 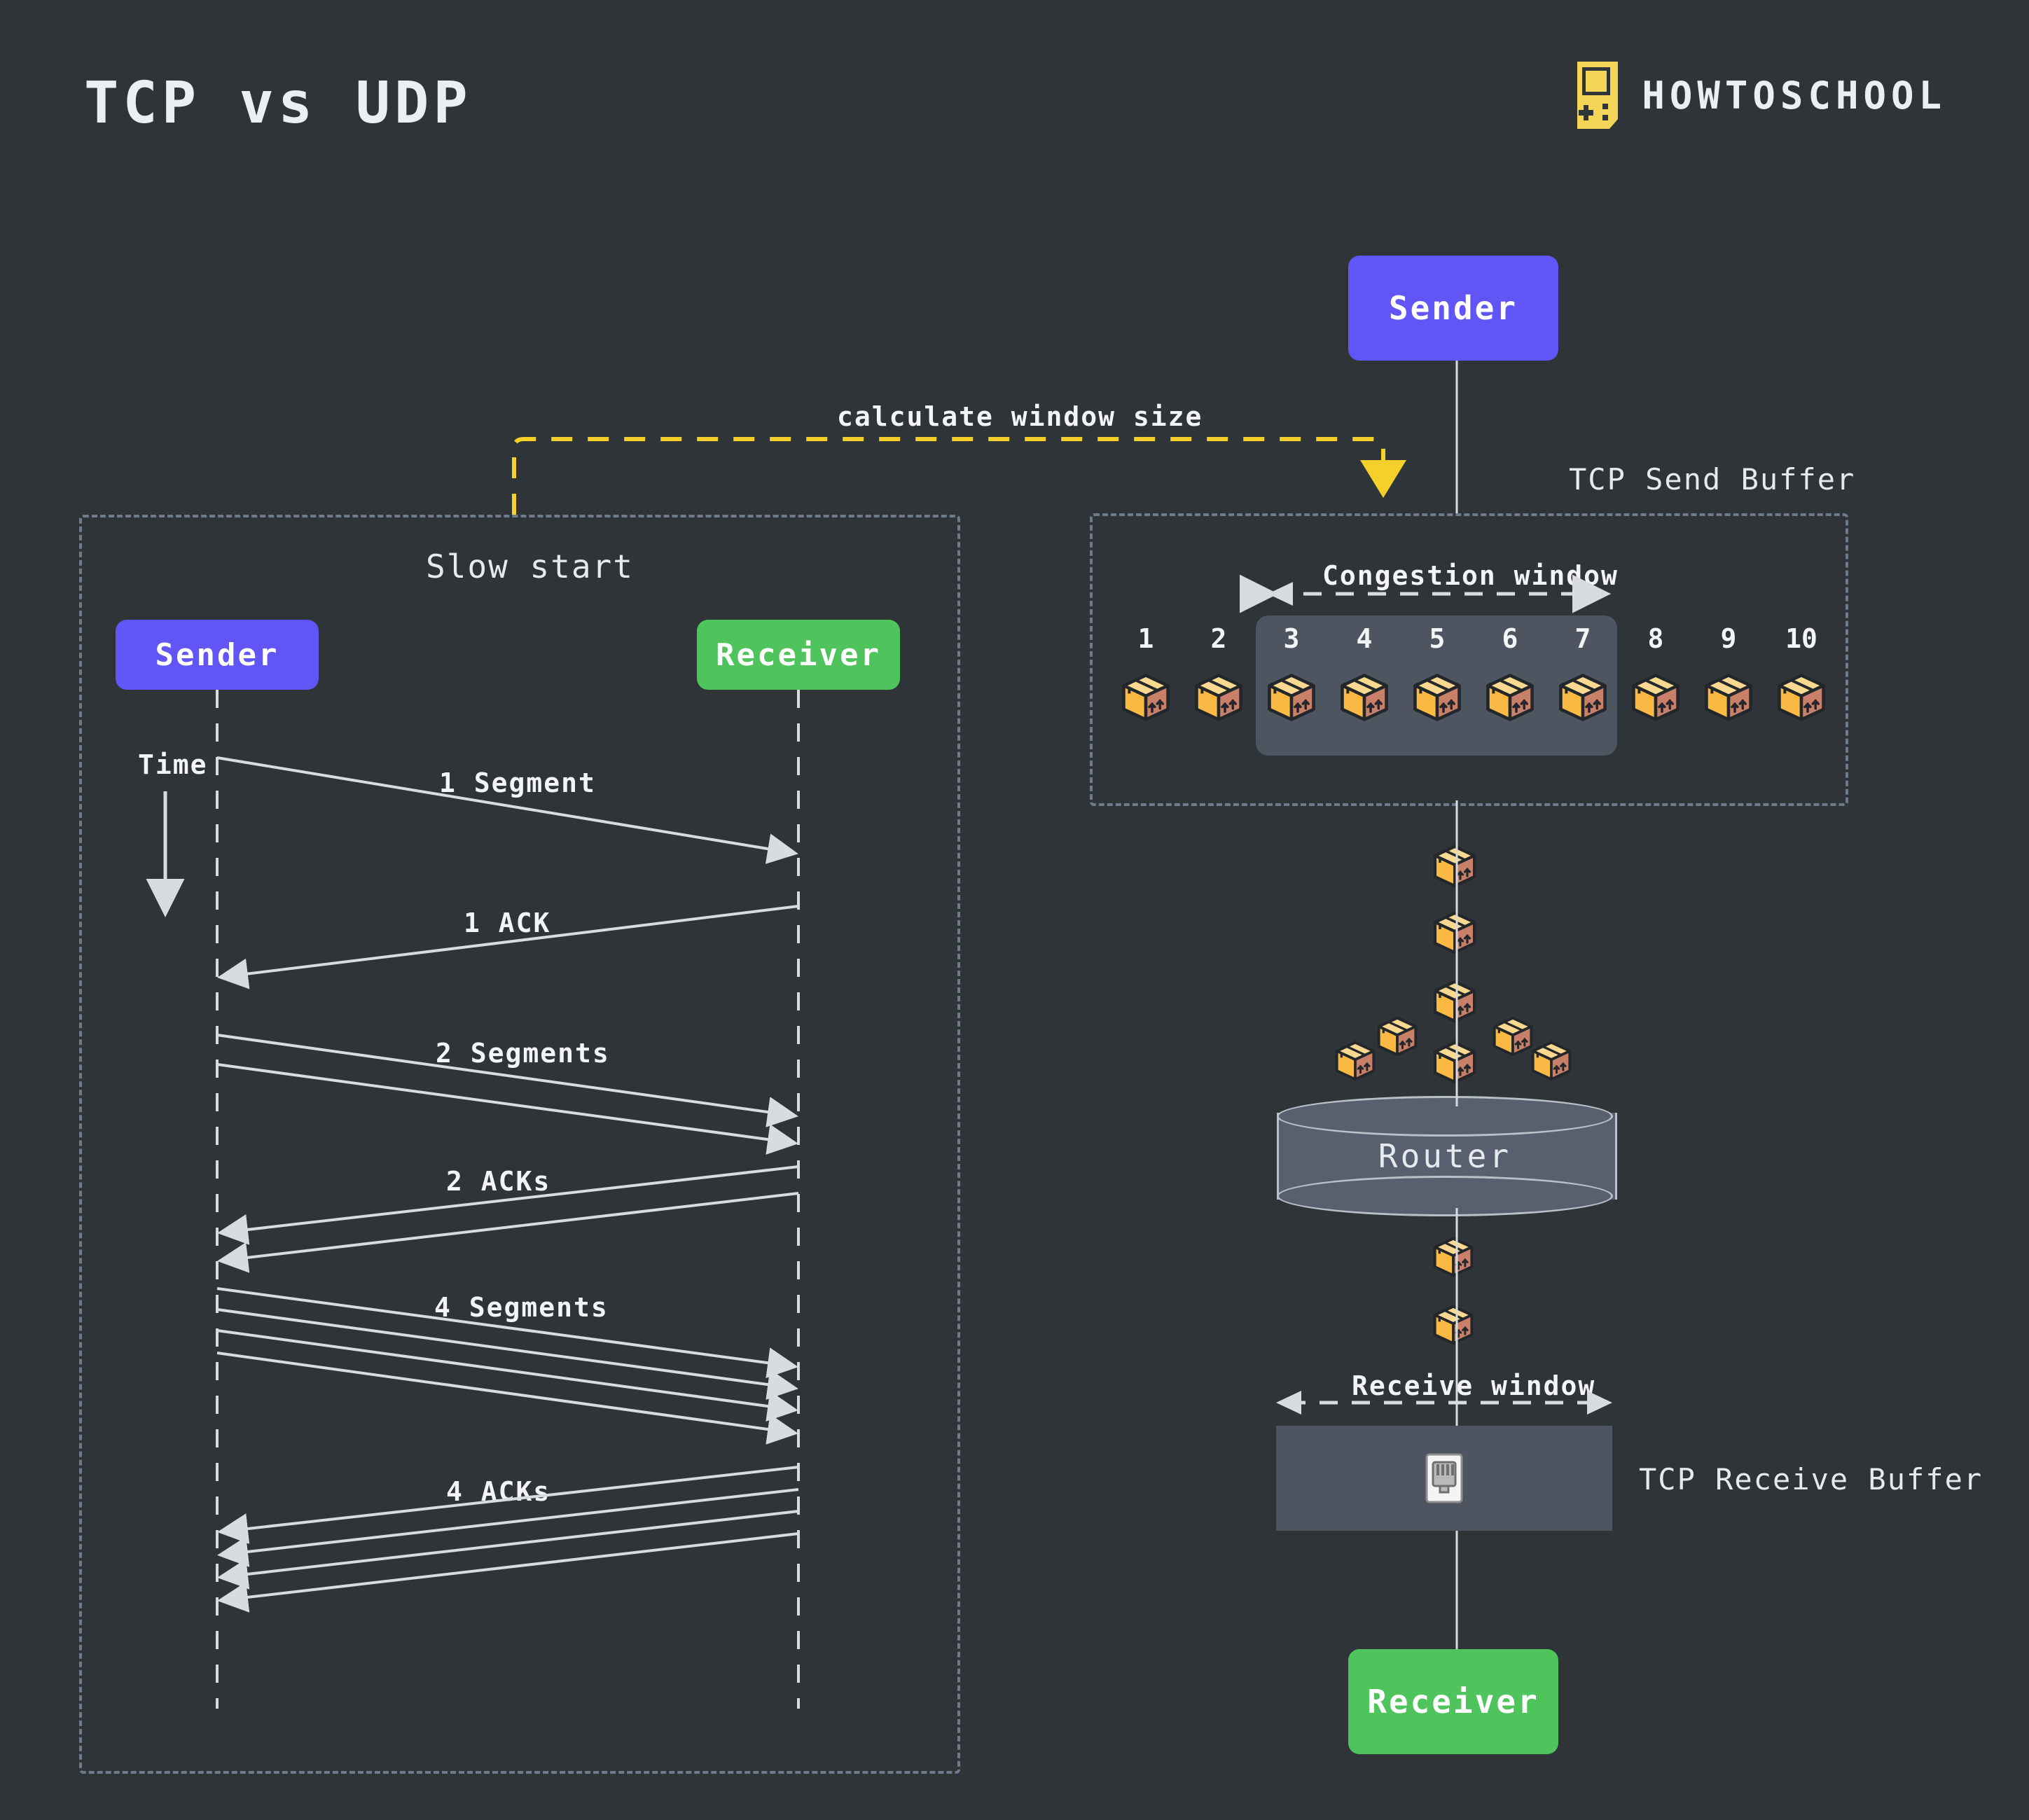 What do you see at coordinates (1020, 417) in the screenshot?
I see `calculate-window-size-label: calculate window size` at bounding box center [1020, 417].